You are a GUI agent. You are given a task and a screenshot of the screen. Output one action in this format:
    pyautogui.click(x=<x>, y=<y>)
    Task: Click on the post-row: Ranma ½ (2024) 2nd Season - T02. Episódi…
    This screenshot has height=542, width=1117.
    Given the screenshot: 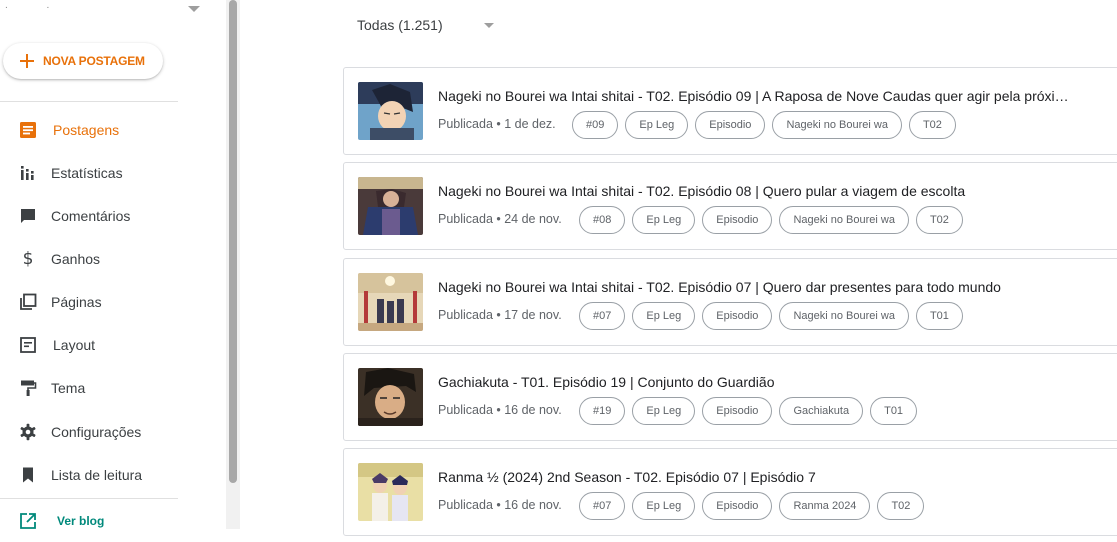 What is the action you would take?
    pyautogui.click(x=730, y=492)
    